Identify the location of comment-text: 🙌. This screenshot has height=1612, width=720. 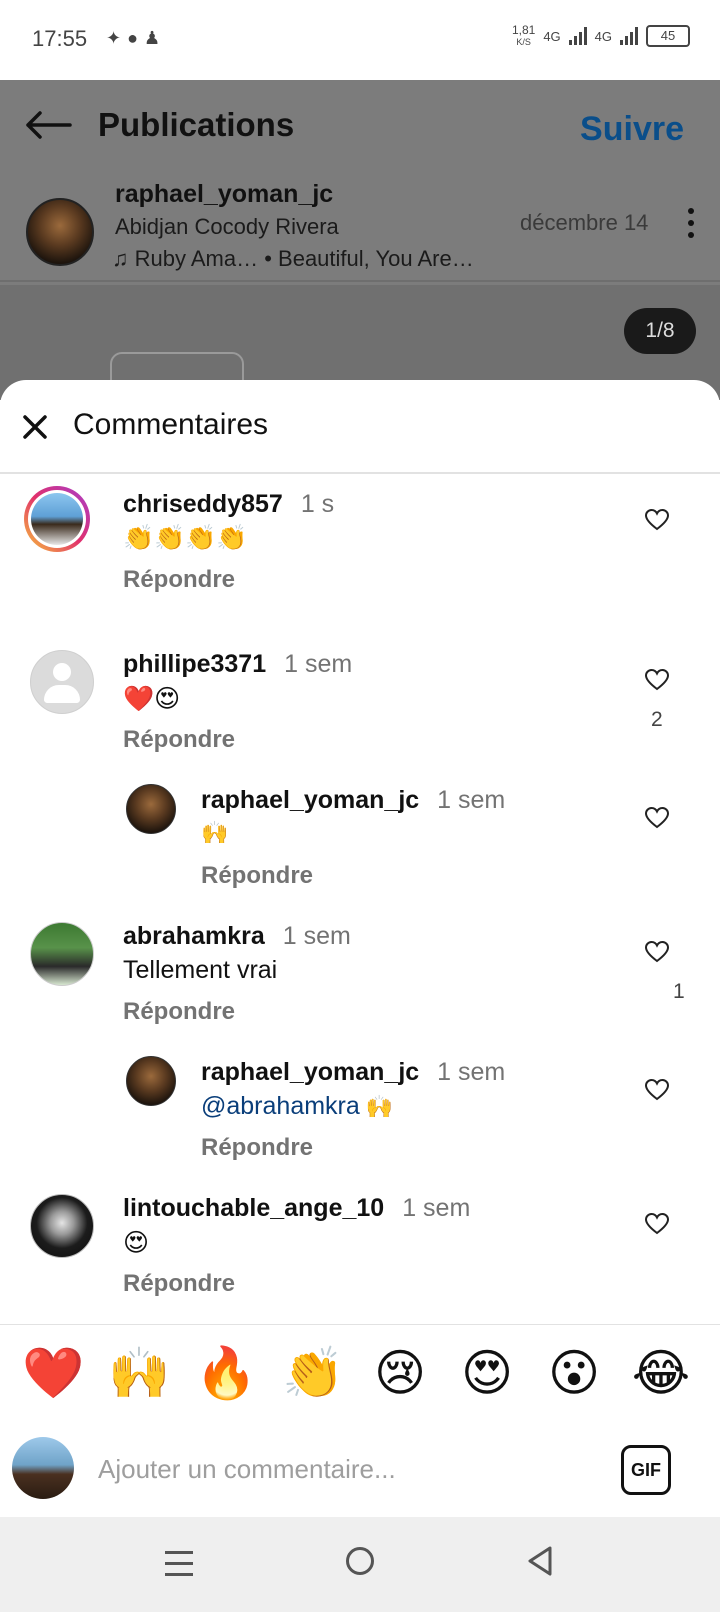
(215, 832).